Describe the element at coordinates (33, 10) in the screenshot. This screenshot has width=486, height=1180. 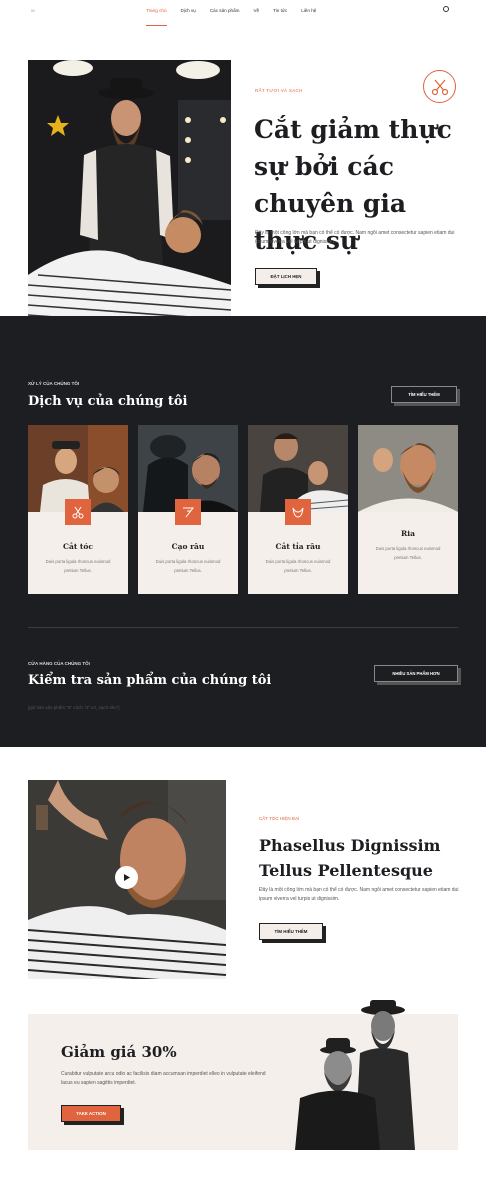
I see `logo: W` at that location.